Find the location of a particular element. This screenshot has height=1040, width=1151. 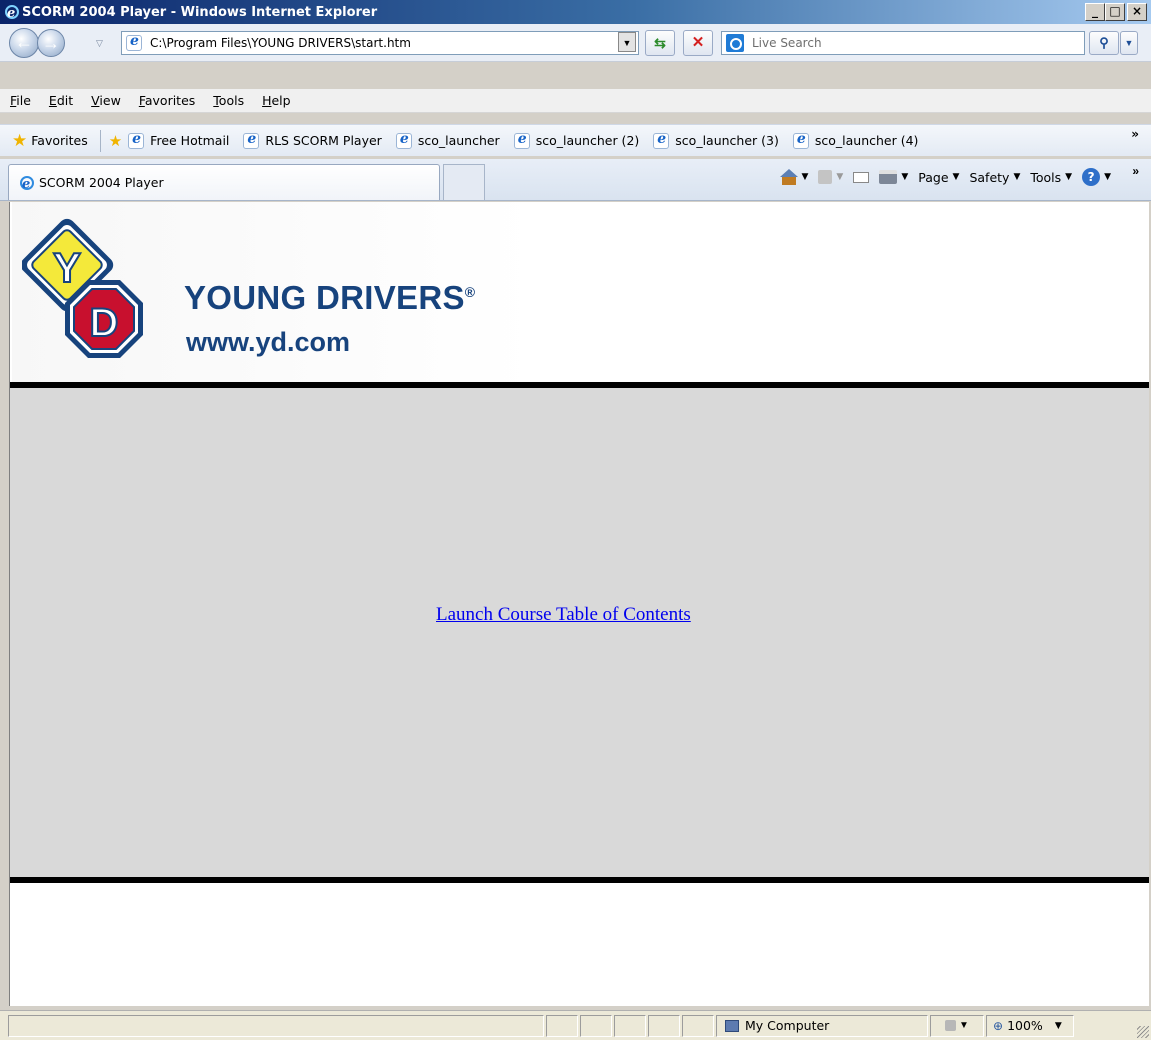

resize-grip is located at coordinates (1143, 1032).